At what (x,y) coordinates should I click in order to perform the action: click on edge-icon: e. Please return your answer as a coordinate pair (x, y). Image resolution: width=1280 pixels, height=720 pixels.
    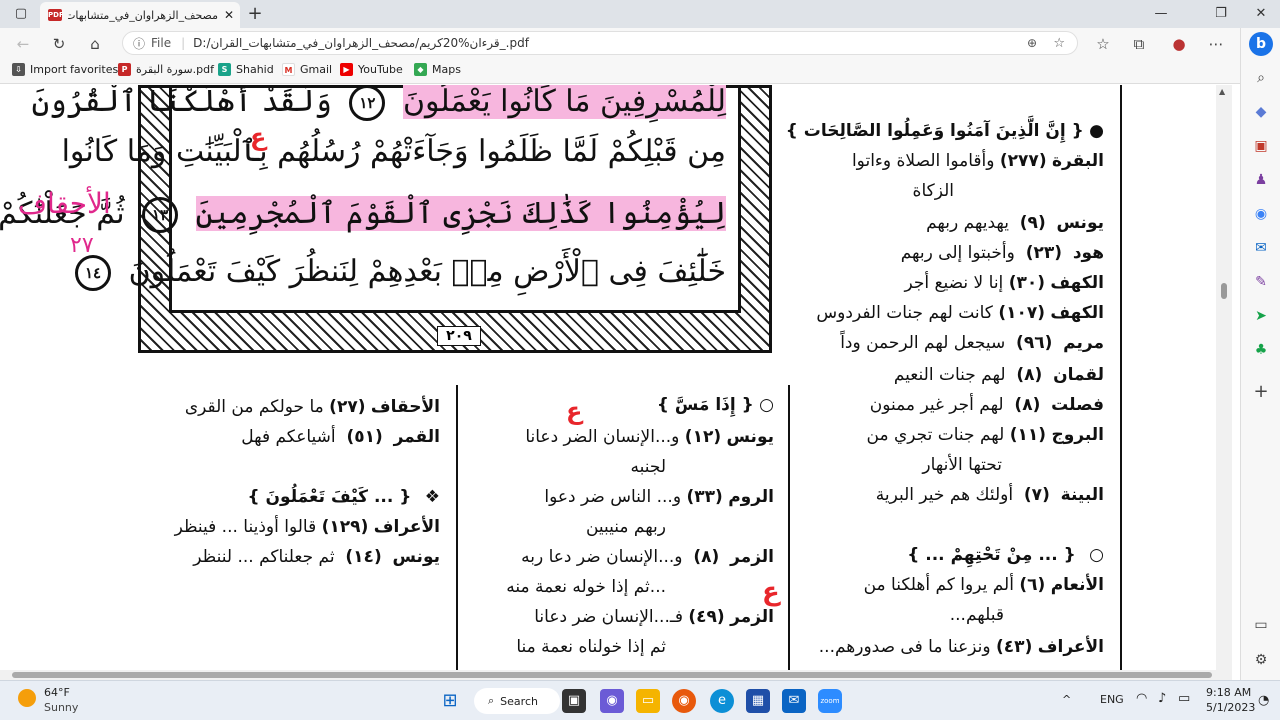
    Looking at the image, I should click on (722, 701).